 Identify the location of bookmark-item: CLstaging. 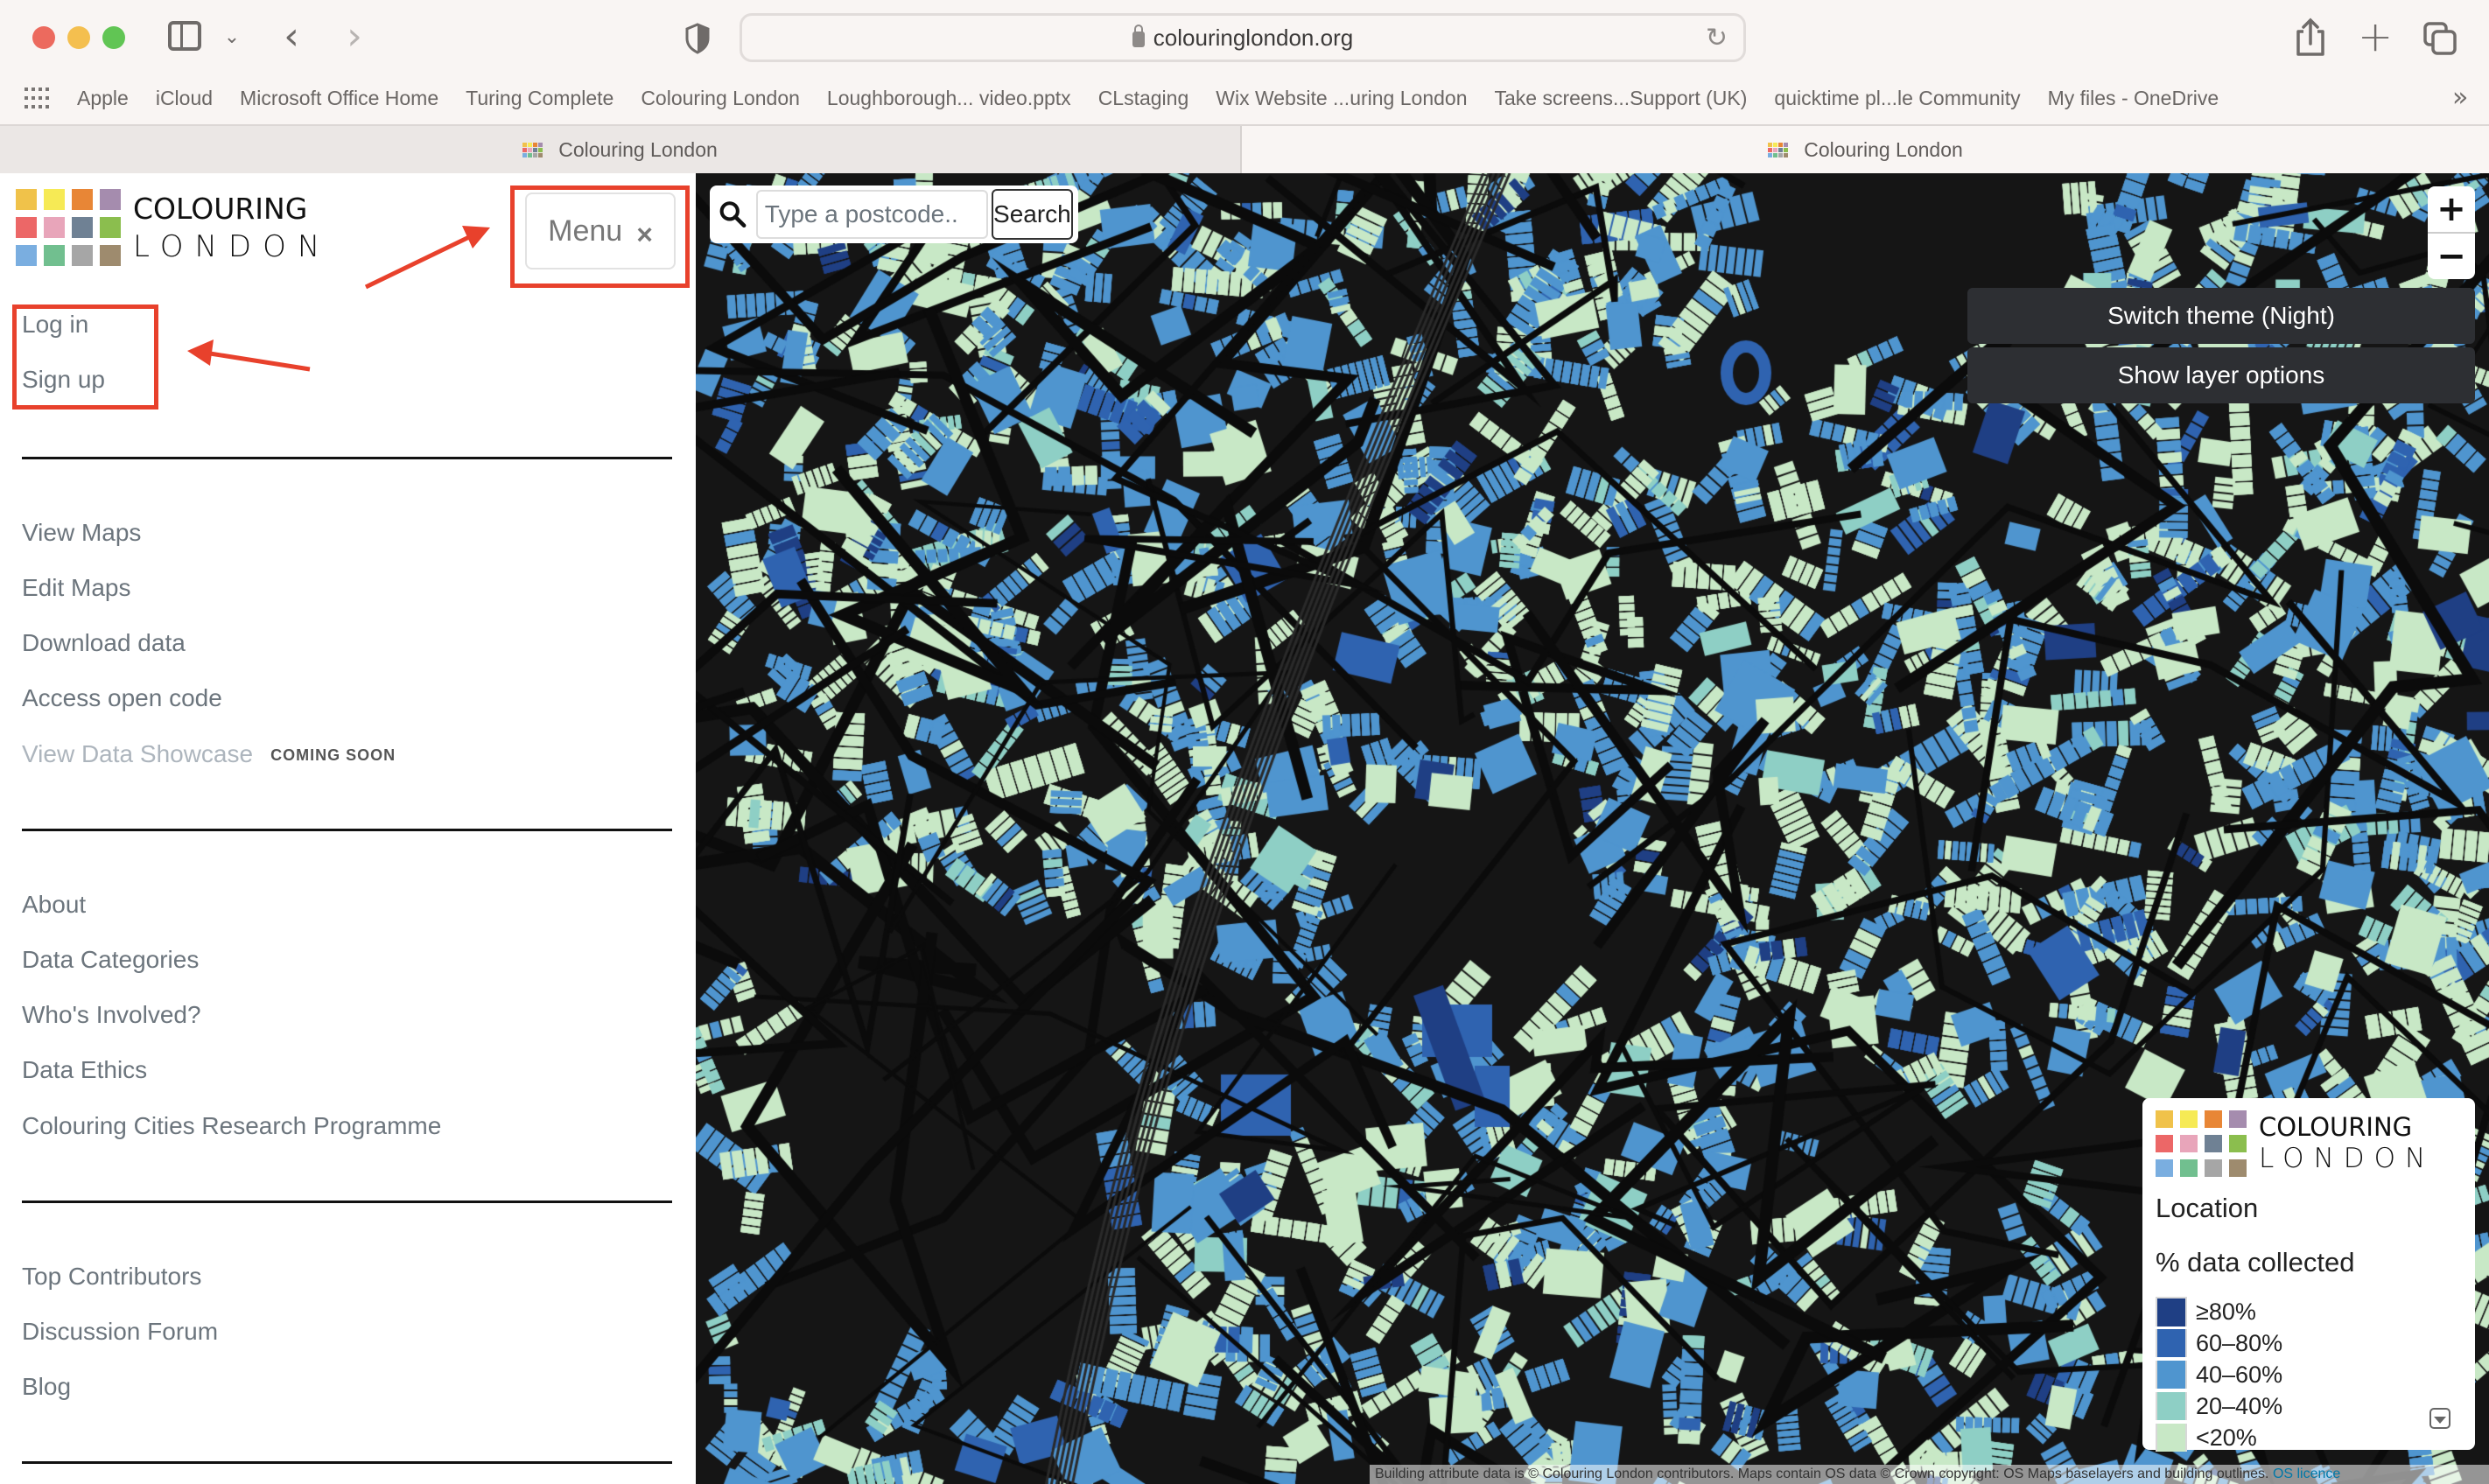
(1143, 98).